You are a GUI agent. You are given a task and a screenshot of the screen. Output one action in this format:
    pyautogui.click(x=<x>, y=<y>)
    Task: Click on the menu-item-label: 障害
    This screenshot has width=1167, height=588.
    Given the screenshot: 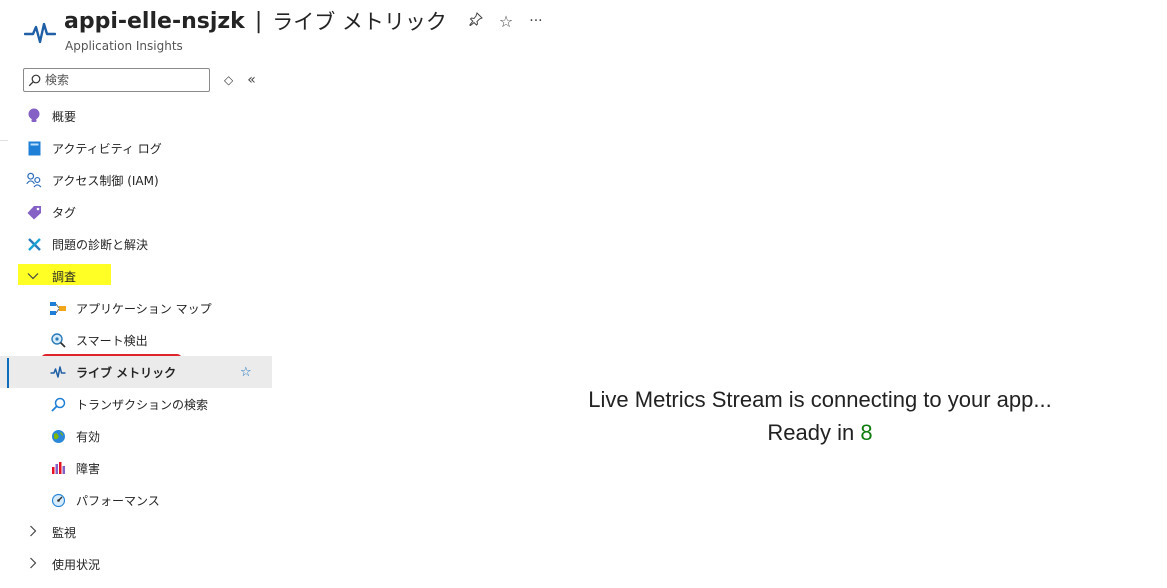 What is the action you would take?
    pyautogui.click(x=88, y=468)
    